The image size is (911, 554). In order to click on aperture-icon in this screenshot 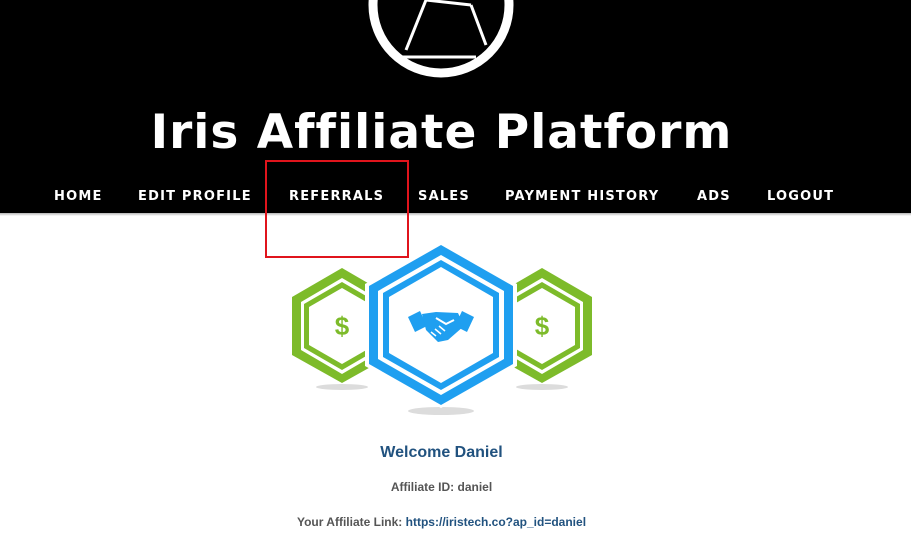, I will do `click(441, 39)`.